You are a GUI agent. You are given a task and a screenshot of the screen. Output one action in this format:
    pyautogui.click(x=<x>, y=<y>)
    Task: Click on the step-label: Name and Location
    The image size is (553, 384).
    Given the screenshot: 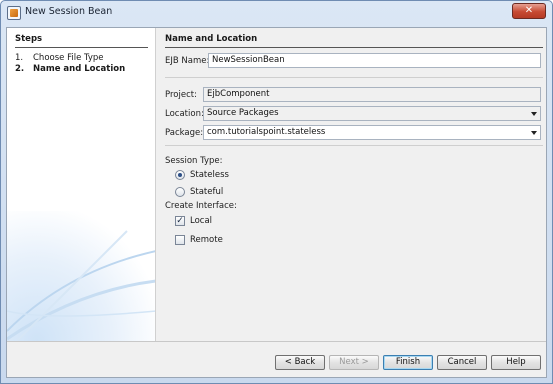 What is the action you would take?
    pyautogui.click(x=79, y=69)
    